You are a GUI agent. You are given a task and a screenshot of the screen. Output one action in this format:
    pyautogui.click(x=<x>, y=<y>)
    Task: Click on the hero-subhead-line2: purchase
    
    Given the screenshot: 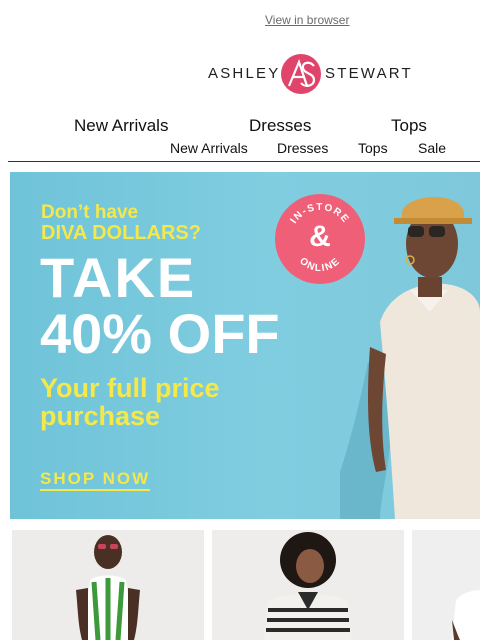 What is the action you would take?
    pyautogui.click(x=100, y=416)
    